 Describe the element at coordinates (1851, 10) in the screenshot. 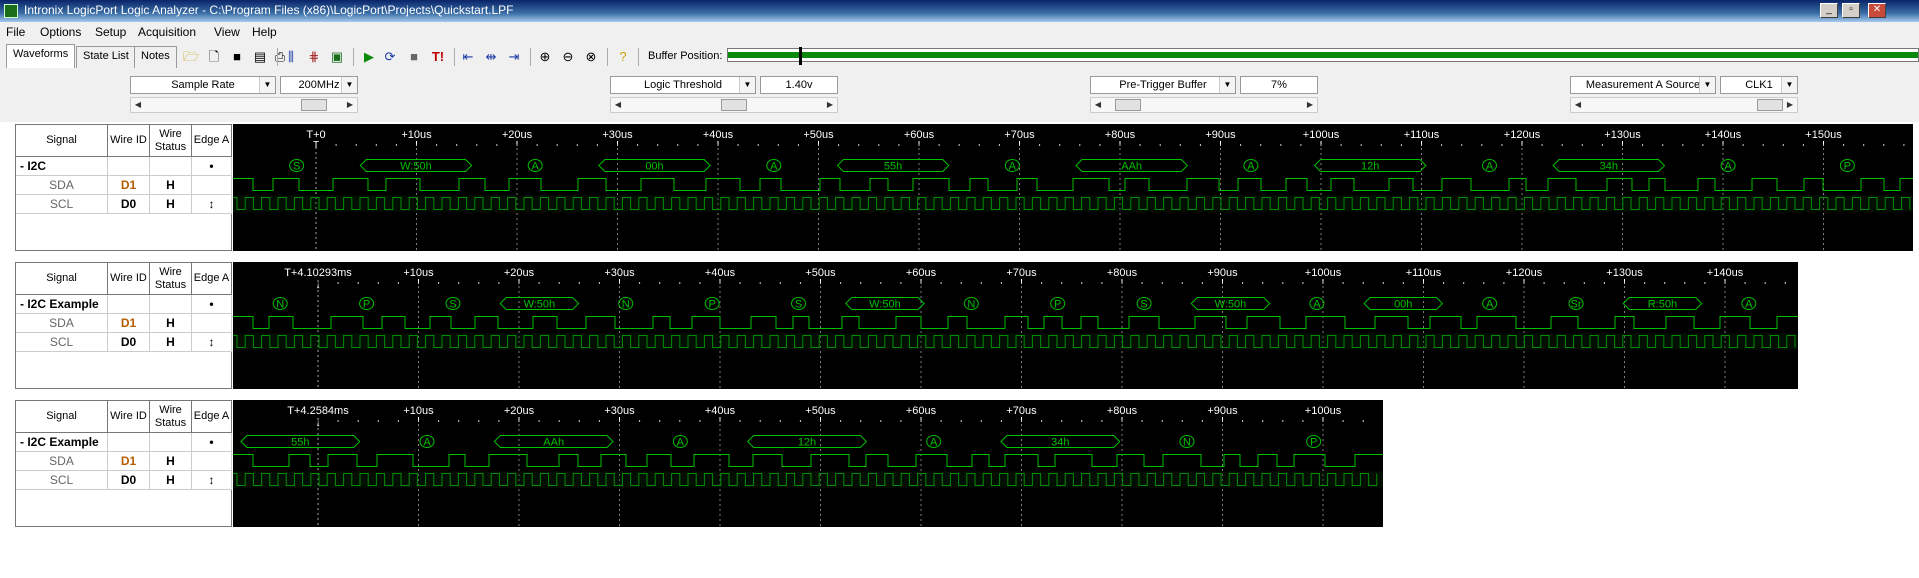

I see `maximize-button: ▫` at that location.